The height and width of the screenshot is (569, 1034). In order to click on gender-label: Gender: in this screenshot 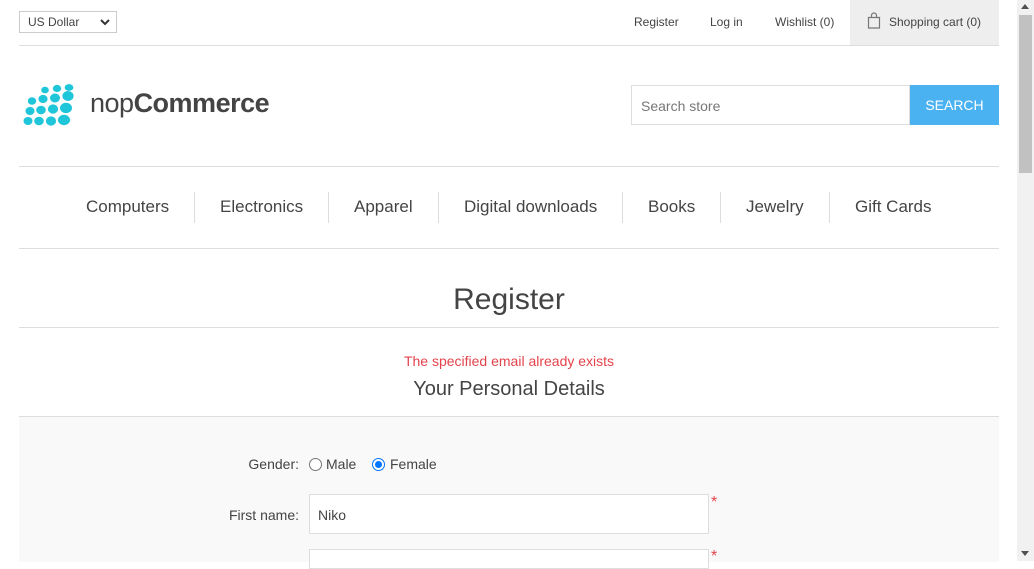, I will do `click(273, 464)`.